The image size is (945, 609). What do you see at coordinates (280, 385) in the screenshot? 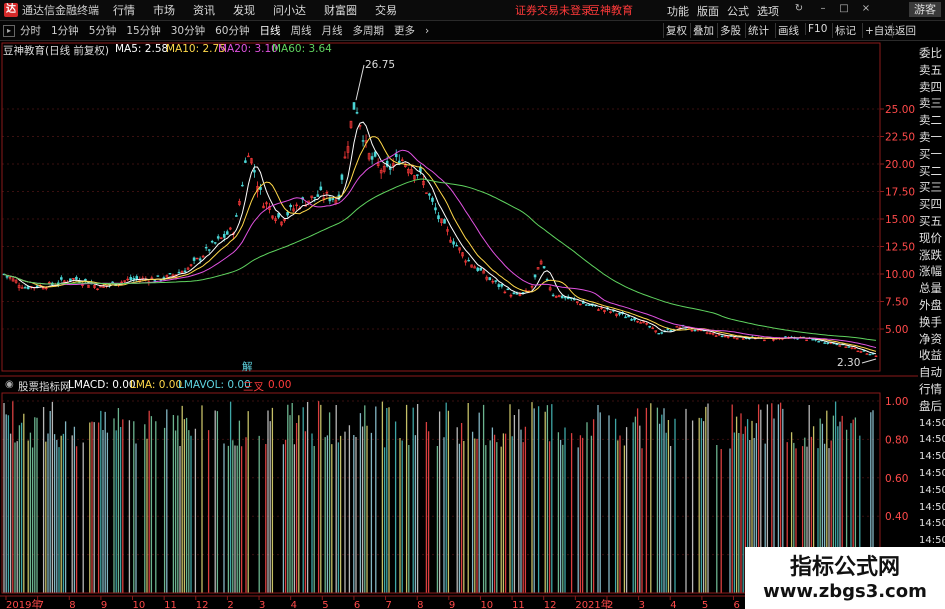
I see `sancha-value: 0.00` at bounding box center [280, 385].